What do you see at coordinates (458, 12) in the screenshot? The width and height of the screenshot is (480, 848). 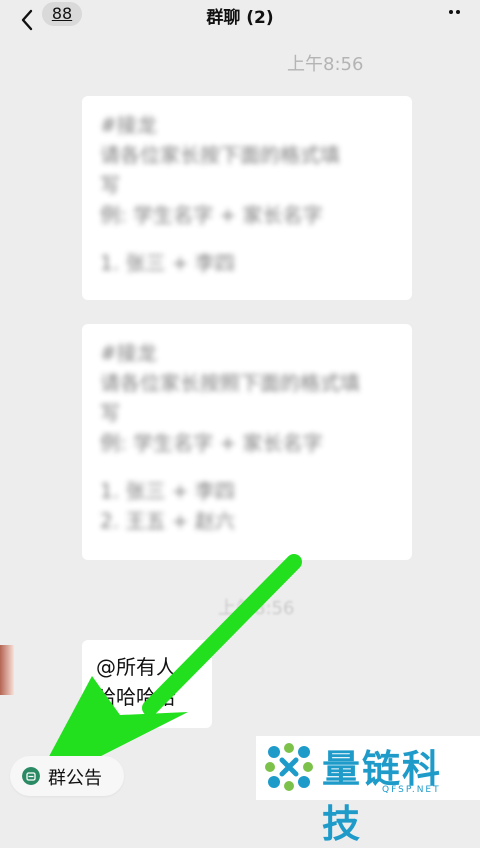 I see `ellipsis-icon` at bounding box center [458, 12].